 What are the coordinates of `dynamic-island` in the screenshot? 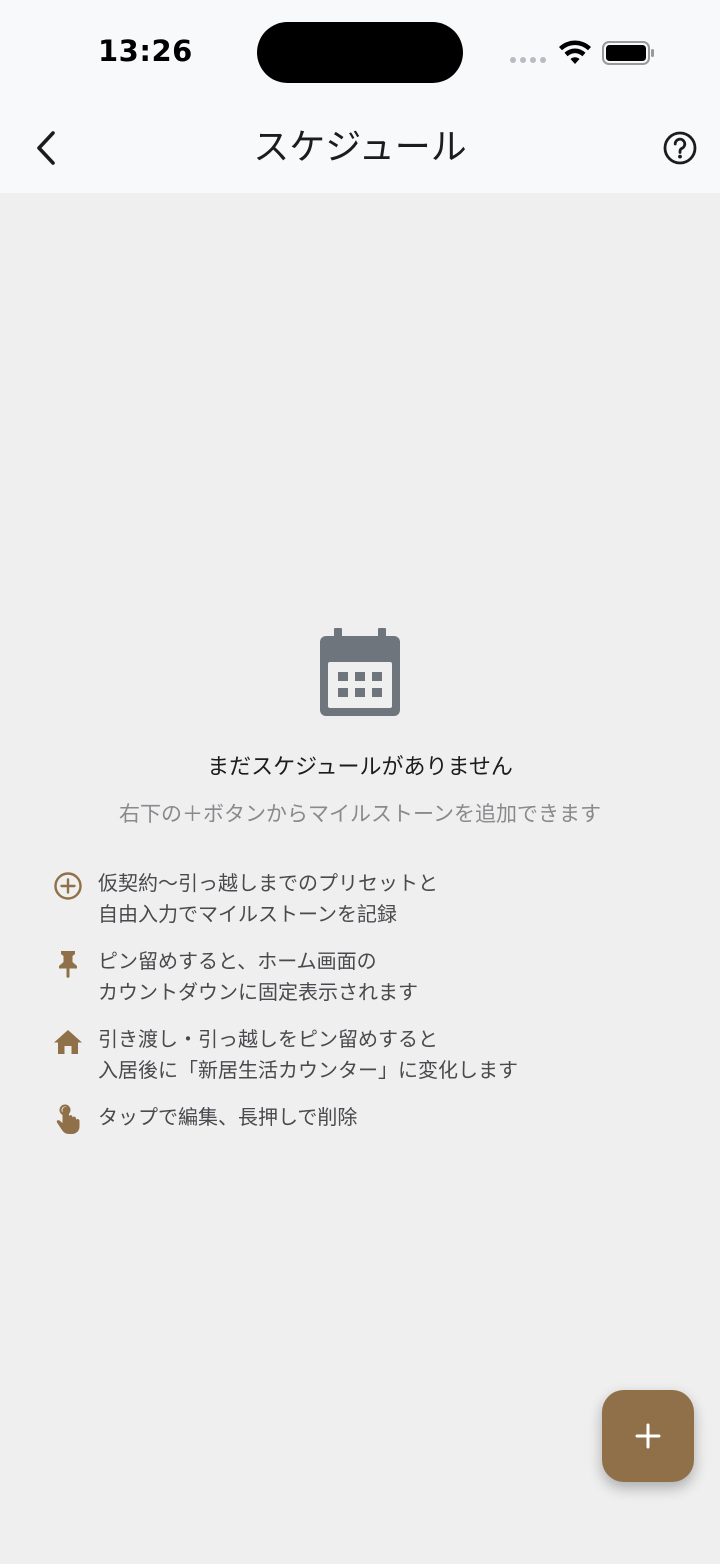 It's located at (360, 52).